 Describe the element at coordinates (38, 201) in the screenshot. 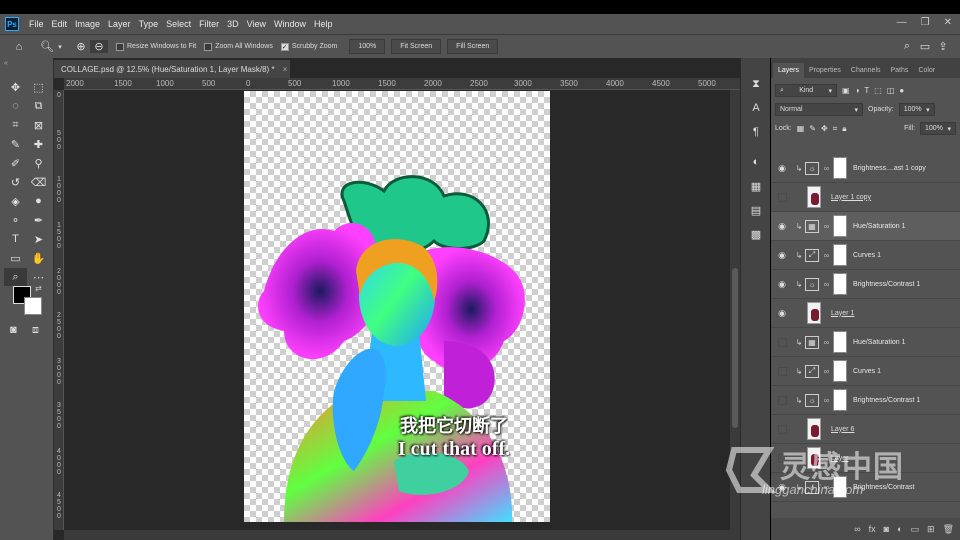

I see `blur-tool-icon: ●` at that location.